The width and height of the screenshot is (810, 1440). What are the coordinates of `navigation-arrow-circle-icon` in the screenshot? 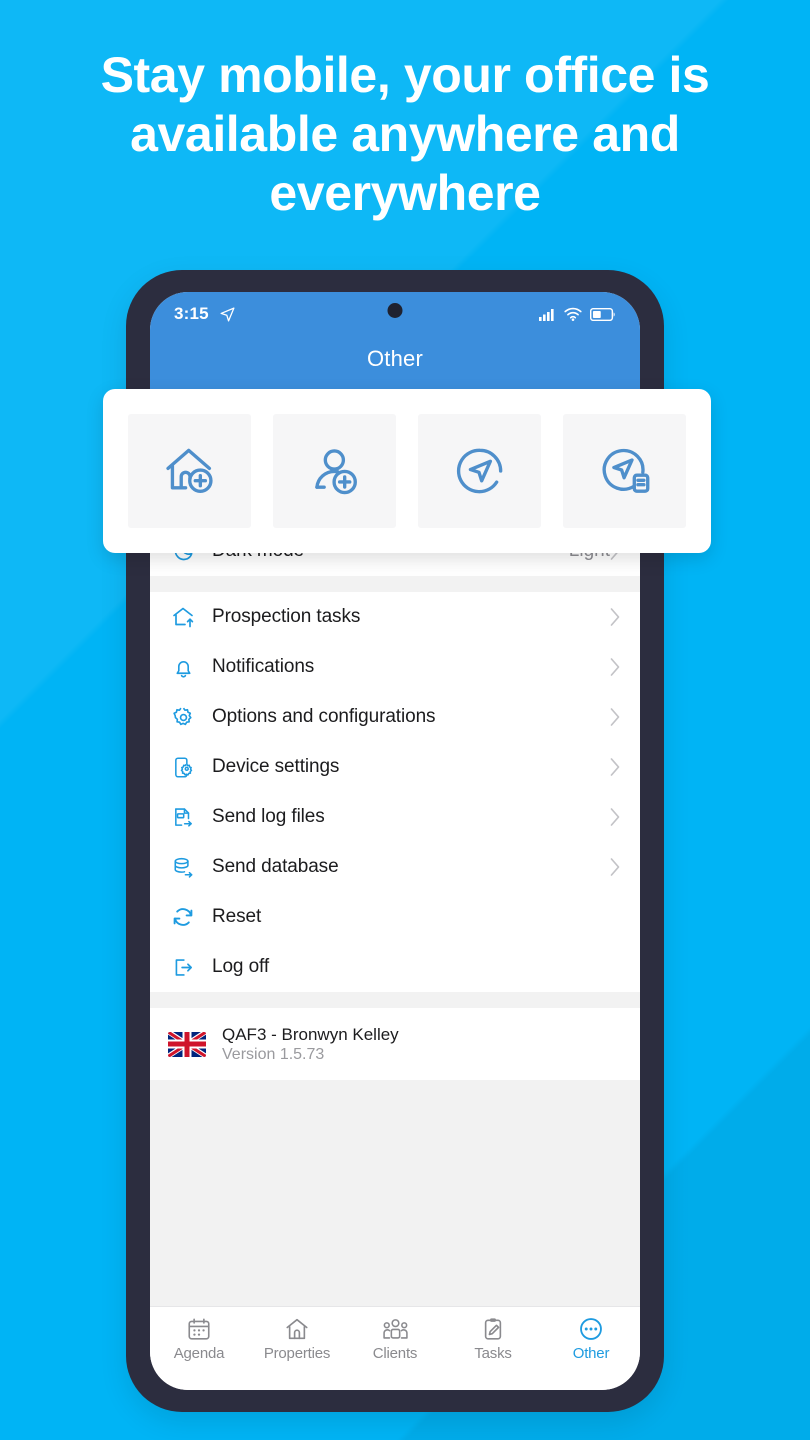 It's located at (480, 471).